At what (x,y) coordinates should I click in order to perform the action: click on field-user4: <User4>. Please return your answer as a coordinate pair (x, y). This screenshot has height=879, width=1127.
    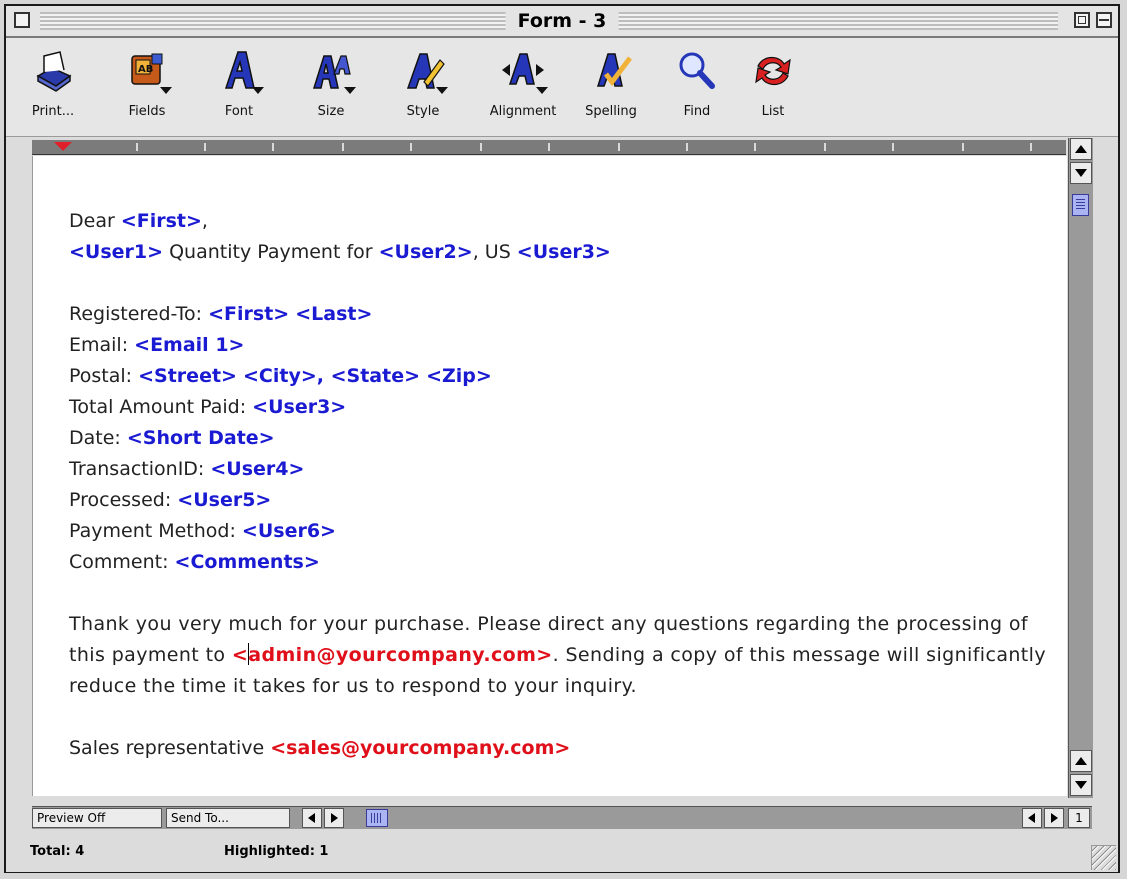
    Looking at the image, I should click on (257, 469).